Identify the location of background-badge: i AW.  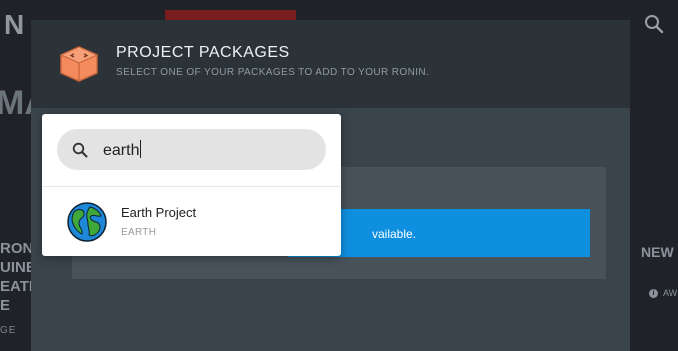
(663, 293).